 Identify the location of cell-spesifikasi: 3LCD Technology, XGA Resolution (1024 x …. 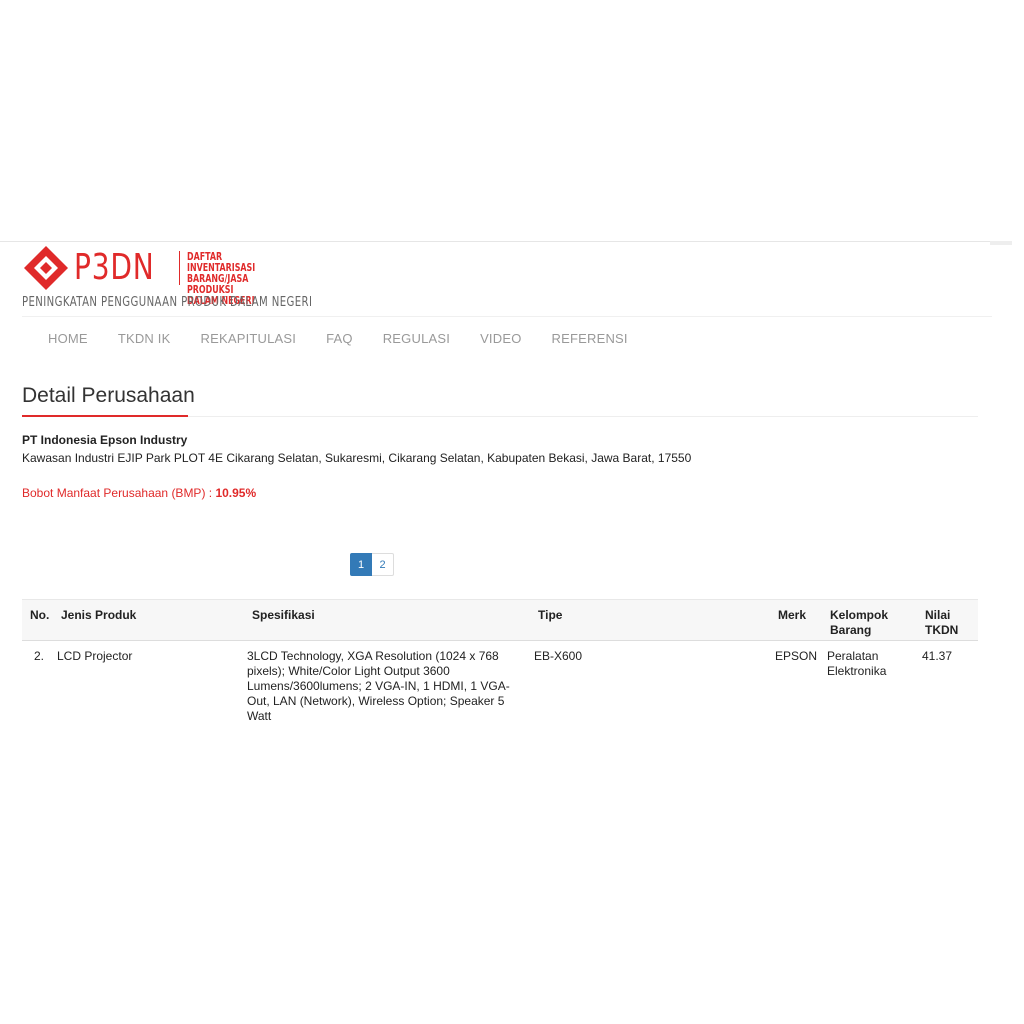
(378, 686).